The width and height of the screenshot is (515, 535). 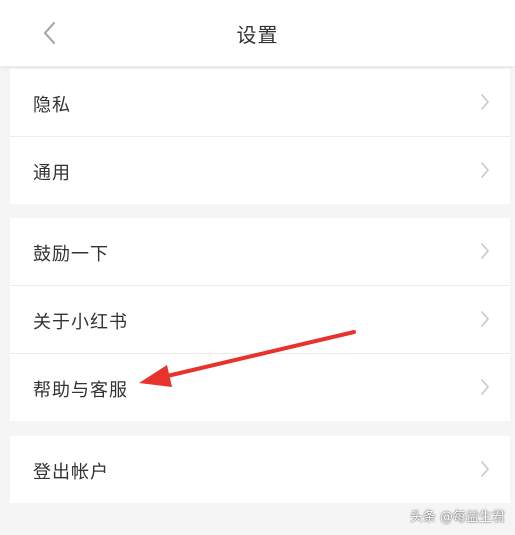 What do you see at coordinates (260, 251) in the screenshot?
I see `settings-item-encourage: 鼓励一下` at bounding box center [260, 251].